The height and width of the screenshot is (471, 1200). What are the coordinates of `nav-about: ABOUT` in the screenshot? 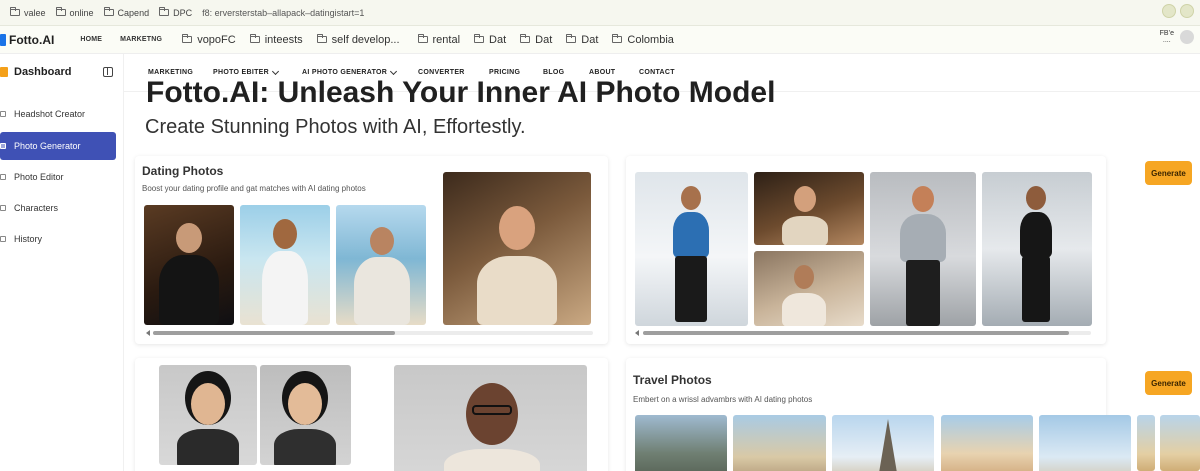 It's located at (602, 72).